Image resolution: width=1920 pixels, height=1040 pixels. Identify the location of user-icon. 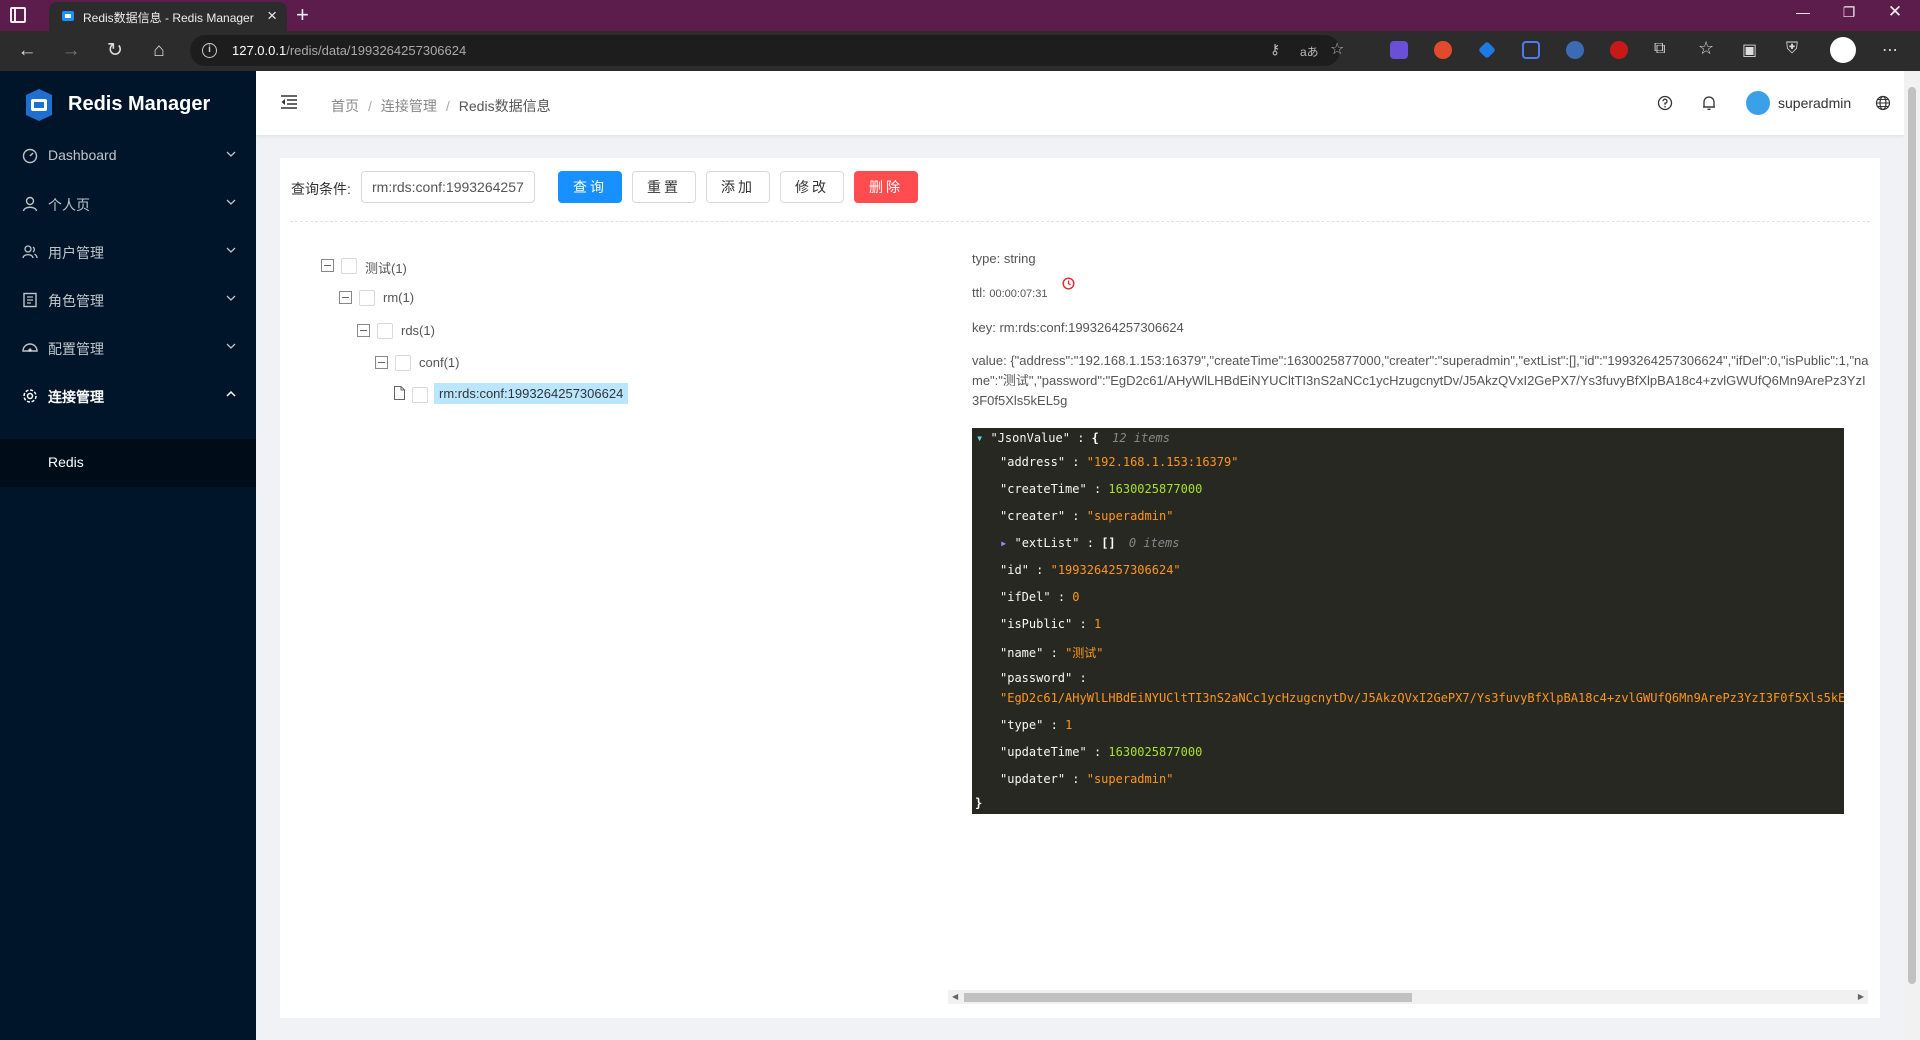
(30, 204).